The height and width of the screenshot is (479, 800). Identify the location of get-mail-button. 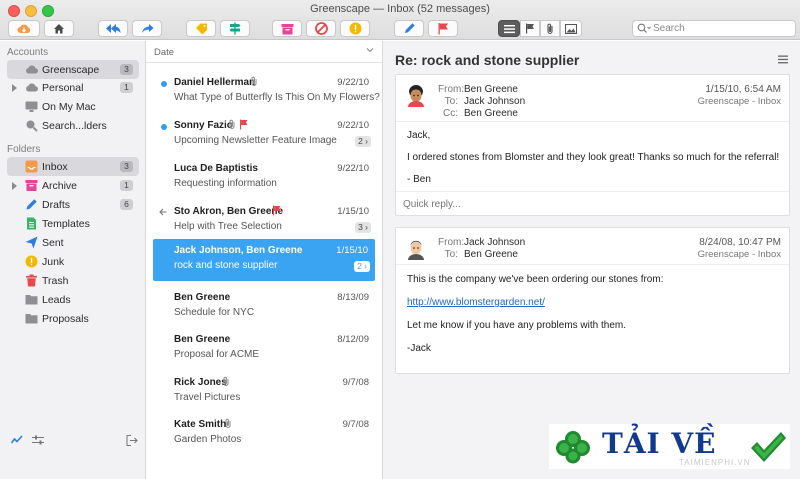
(24, 28).